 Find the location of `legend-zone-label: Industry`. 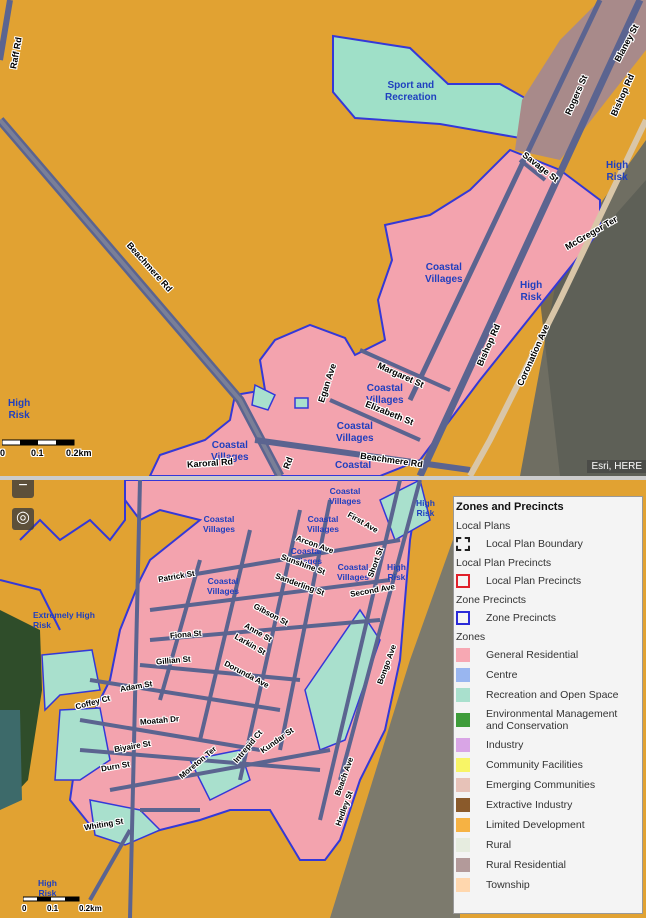

legend-zone-label: Industry is located at coordinates (505, 745).